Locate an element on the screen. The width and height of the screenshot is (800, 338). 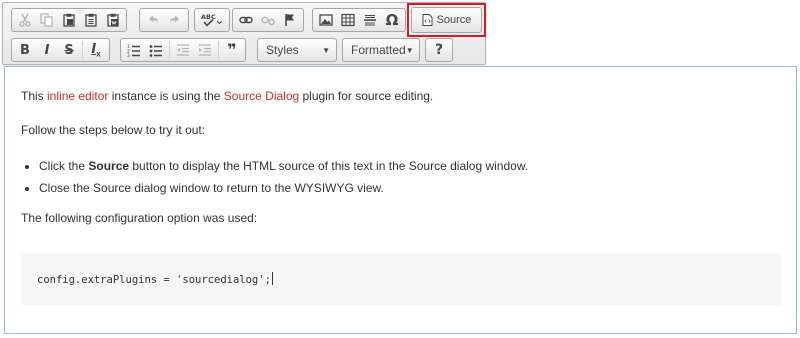
remove-format-icon: Ix is located at coordinates (96, 50).